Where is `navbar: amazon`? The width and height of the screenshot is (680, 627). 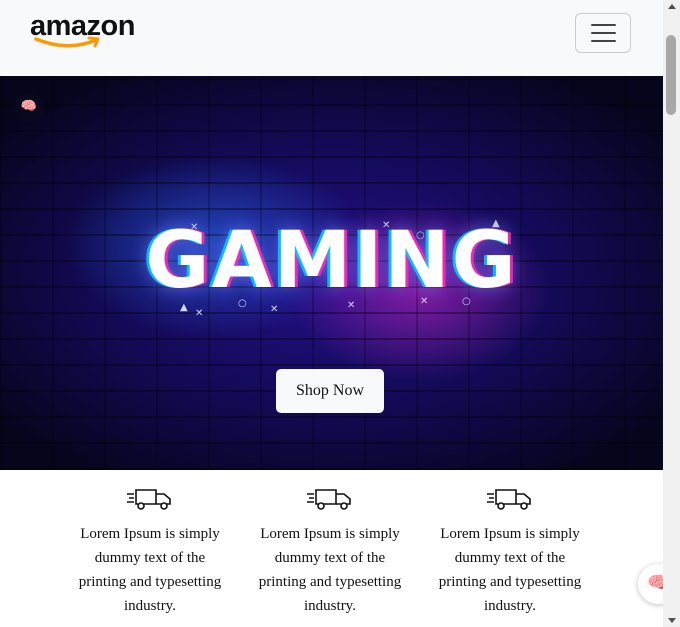
navbar: amazon is located at coordinates (331, 38).